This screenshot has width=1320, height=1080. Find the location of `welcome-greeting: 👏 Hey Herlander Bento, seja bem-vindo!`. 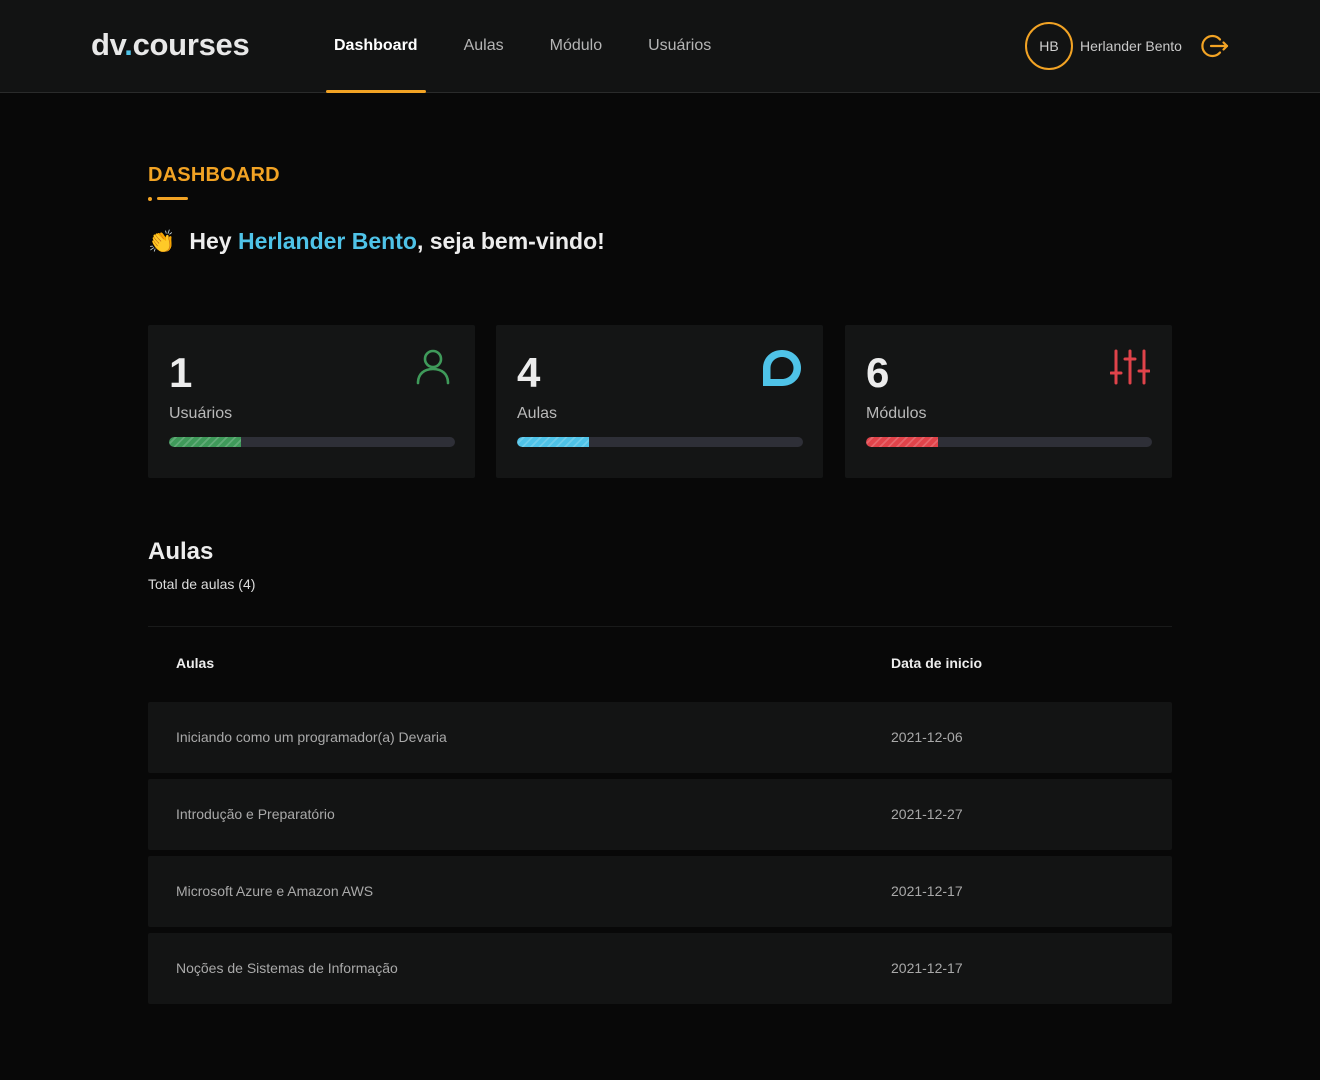

welcome-greeting: 👏 Hey Herlander Bento, seja bem-vindo! is located at coordinates (376, 241).